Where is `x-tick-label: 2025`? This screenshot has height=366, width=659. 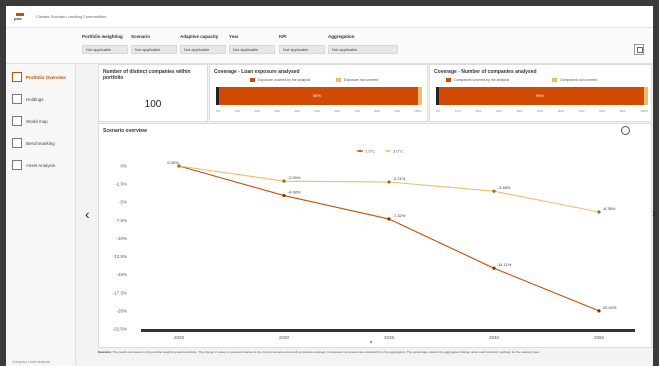 x-tick-label: 2025 is located at coordinates (179, 337).